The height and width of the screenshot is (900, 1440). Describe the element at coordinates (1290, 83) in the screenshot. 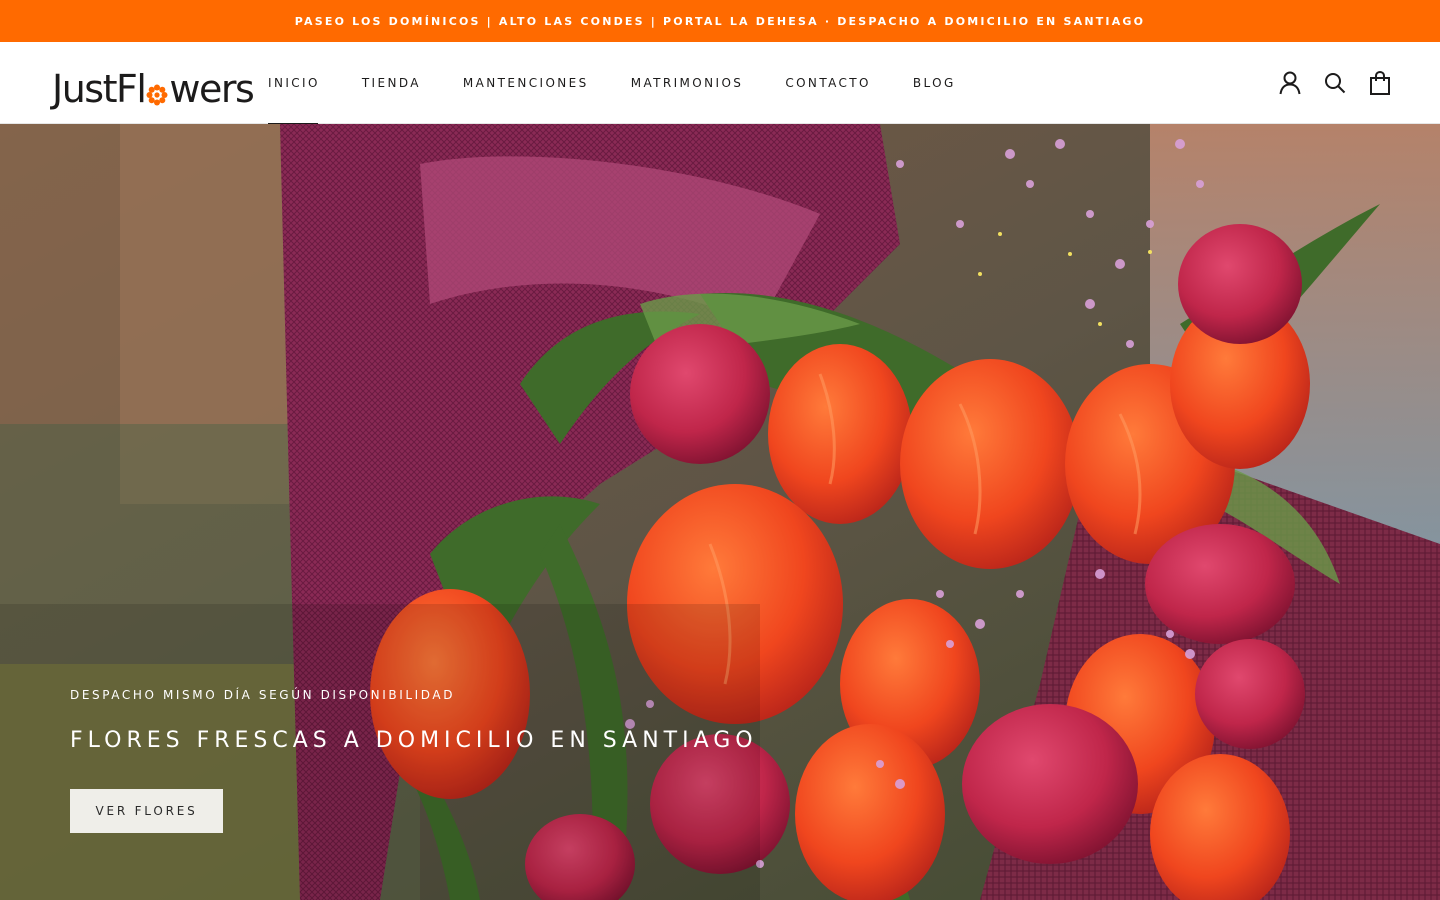

I see `account-icon` at that location.